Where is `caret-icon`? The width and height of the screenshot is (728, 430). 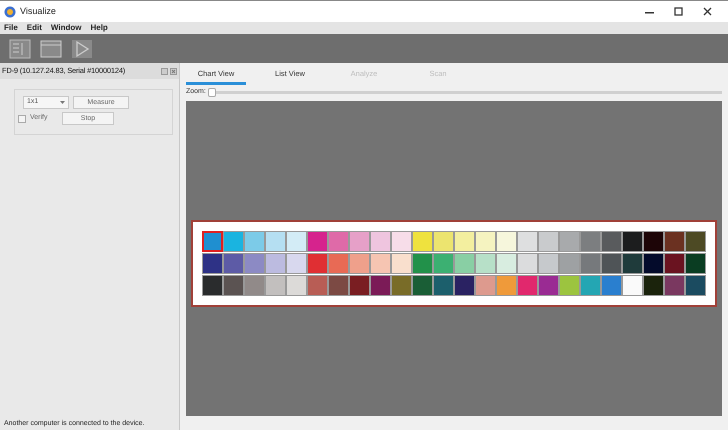 caret-icon is located at coordinates (62, 102).